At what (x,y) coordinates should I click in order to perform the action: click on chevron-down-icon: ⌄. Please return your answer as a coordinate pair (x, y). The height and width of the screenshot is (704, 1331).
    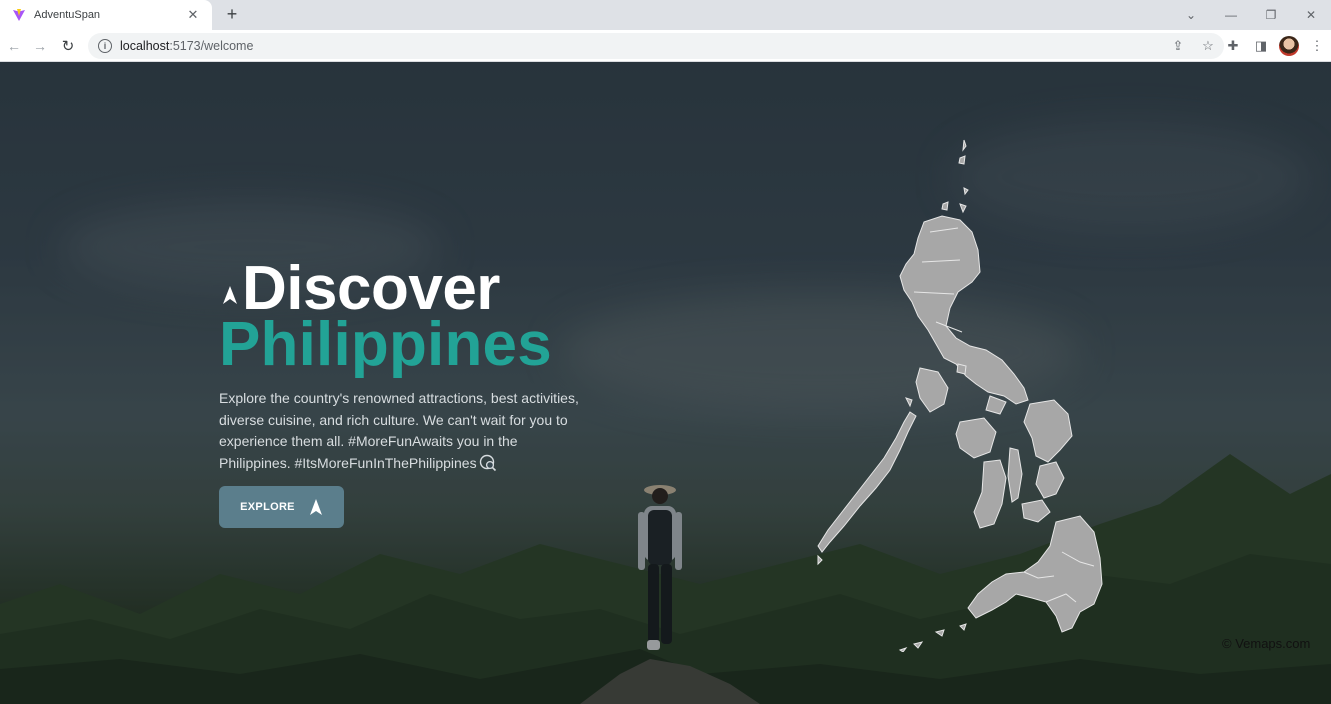
    Looking at the image, I should click on (1191, 15).